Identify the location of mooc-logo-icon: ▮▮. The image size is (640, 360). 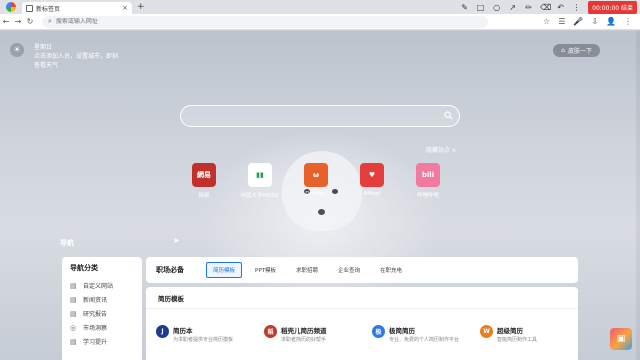
(260, 175).